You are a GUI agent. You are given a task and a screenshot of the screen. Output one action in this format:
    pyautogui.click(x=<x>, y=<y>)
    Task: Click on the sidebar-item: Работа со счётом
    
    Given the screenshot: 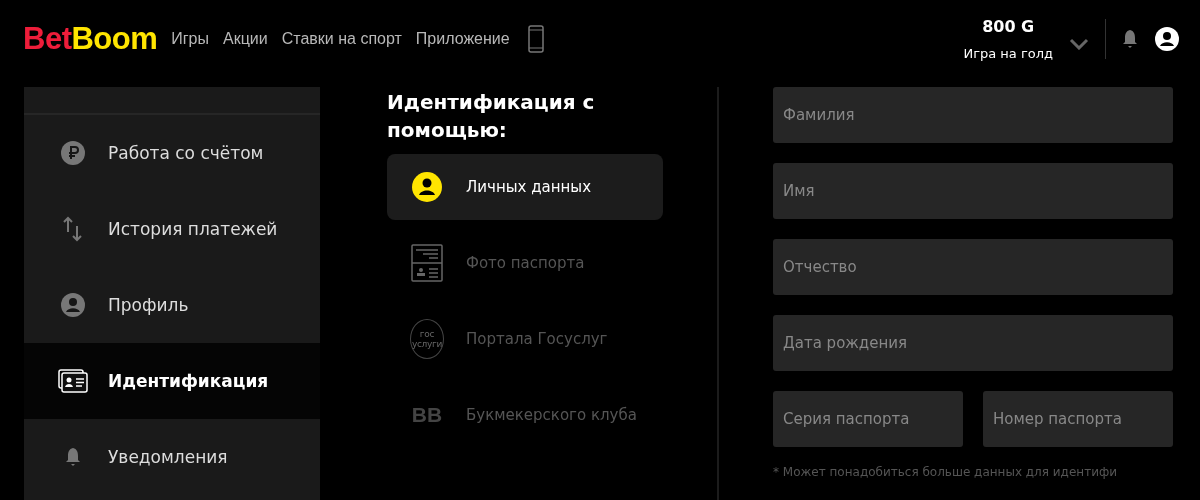 What is the action you would take?
    pyautogui.click(x=172, y=153)
    